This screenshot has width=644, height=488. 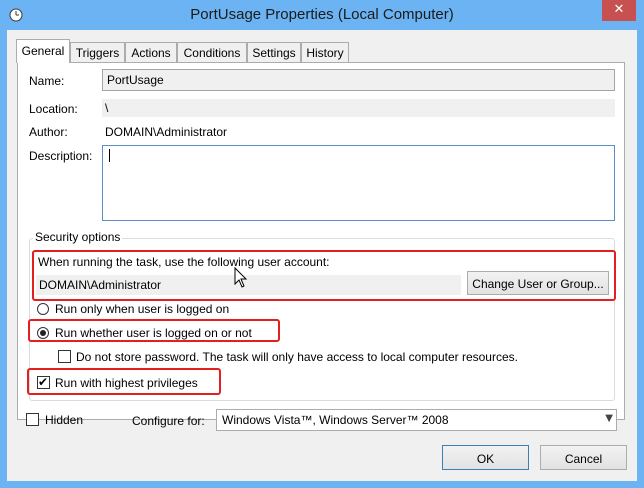 What do you see at coordinates (61, 156) in the screenshot?
I see `description-label: Description:` at bounding box center [61, 156].